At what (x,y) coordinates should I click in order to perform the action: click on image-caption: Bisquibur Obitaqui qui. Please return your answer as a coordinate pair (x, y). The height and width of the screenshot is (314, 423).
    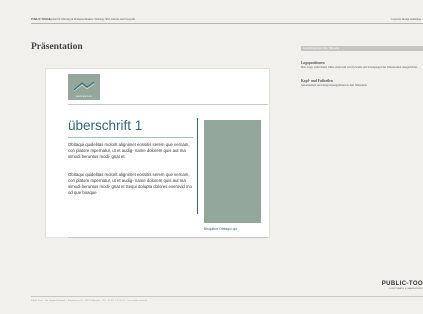
    Looking at the image, I should click on (221, 229).